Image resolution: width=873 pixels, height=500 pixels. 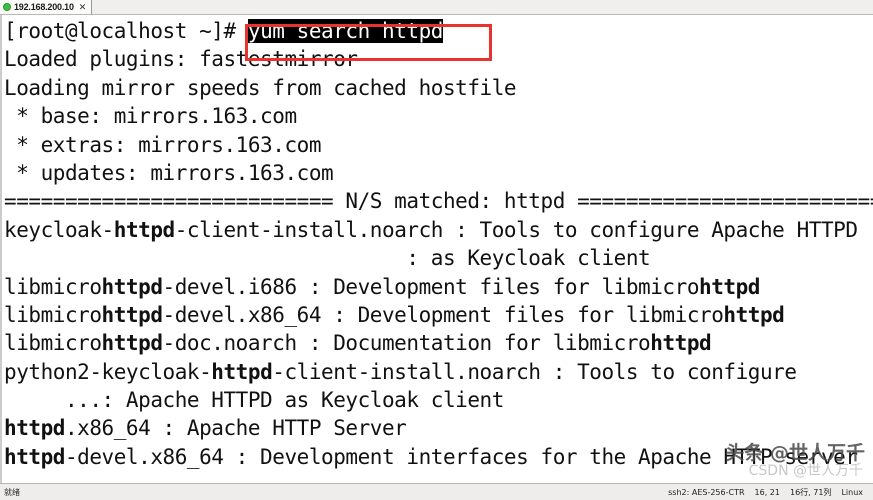 What do you see at coordinates (223, 31) in the screenshot?
I see `prompt-line: [root@localhost ~]# yum search httpd` at bounding box center [223, 31].